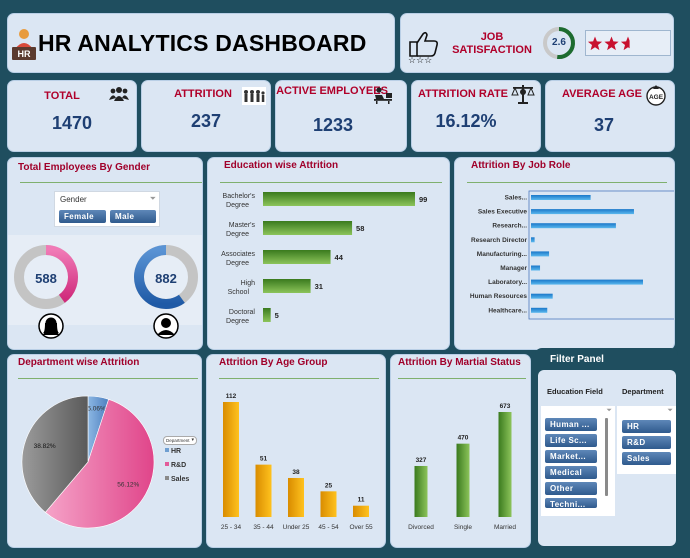  I want to click on age-group-category-label: 45 - 54, so click(328, 527).